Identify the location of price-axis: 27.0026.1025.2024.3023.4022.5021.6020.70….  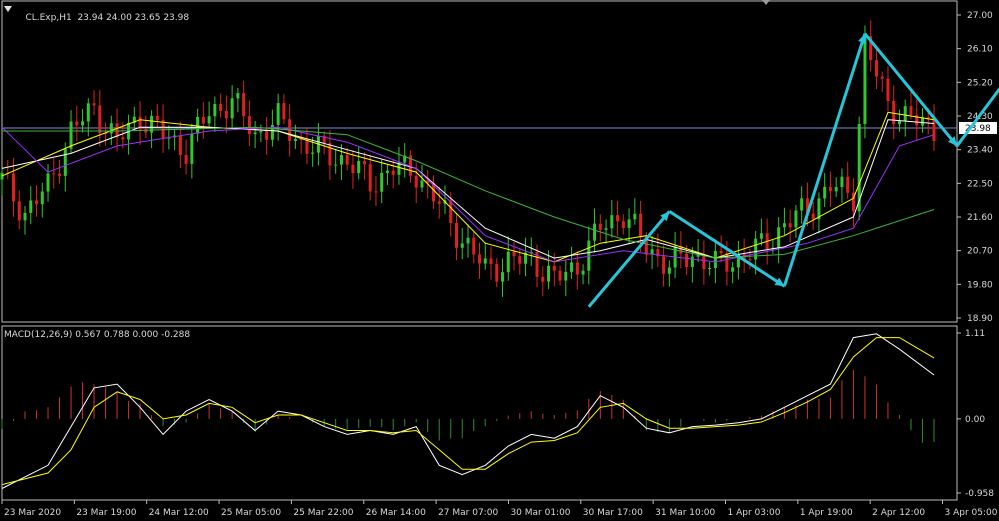
(977, 167).